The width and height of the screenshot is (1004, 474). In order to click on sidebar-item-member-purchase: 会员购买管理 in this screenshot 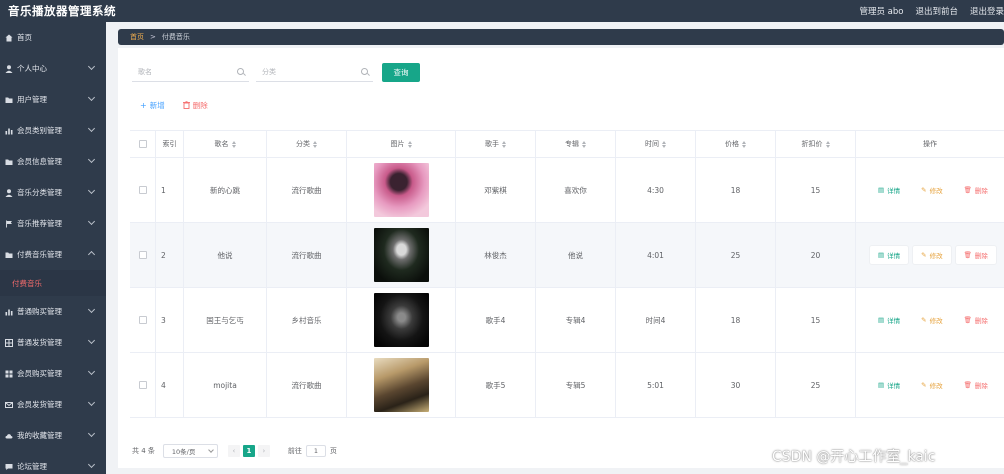, I will do `click(53, 373)`.